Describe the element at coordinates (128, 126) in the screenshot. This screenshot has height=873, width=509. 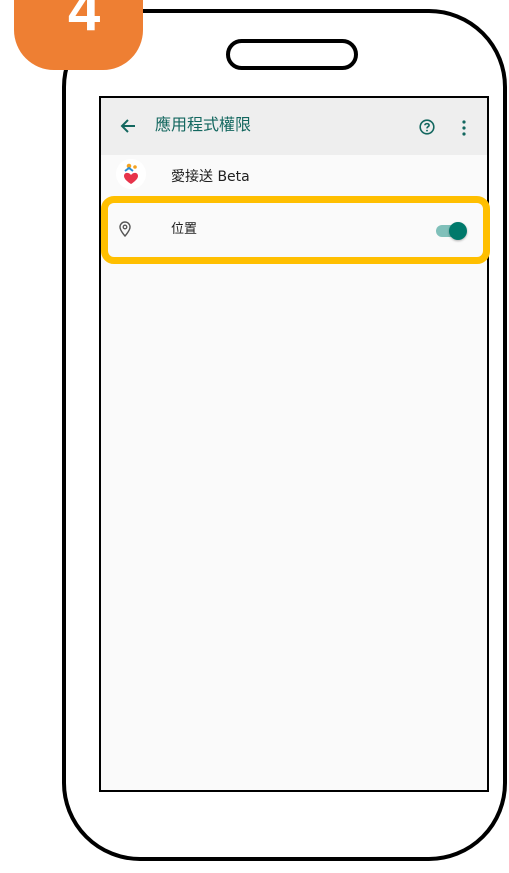
I see `arrow-left-icon` at that location.